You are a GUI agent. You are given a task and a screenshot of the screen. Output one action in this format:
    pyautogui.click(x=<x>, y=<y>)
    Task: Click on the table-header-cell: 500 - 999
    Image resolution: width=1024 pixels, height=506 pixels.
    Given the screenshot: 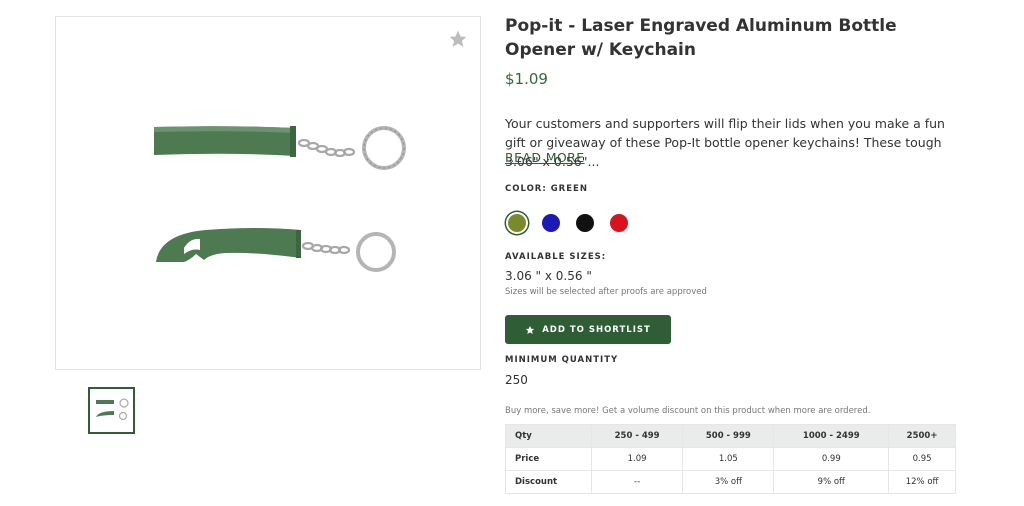 What is the action you would take?
    pyautogui.click(x=728, y=436)
    